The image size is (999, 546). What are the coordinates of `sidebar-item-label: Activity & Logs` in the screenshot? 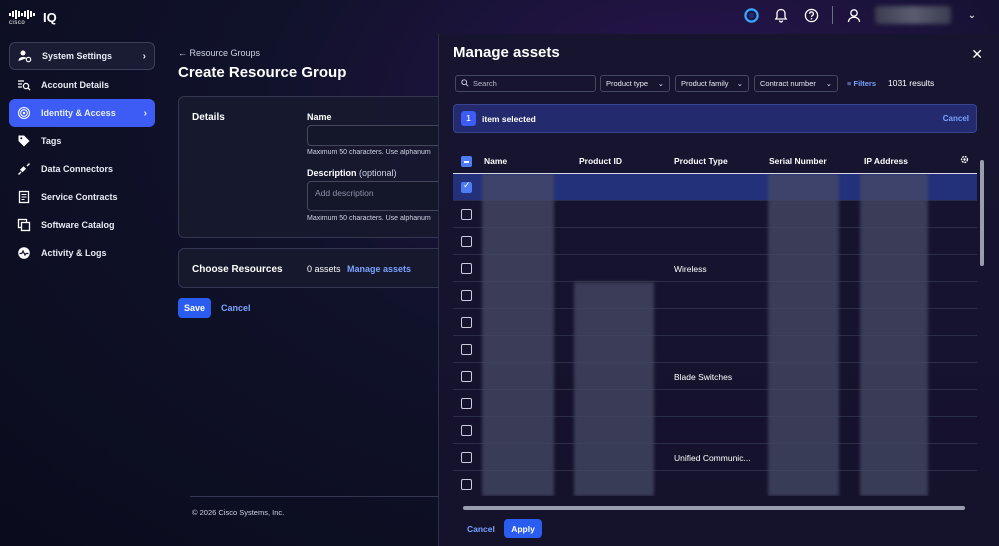 It's located at (74, 253).